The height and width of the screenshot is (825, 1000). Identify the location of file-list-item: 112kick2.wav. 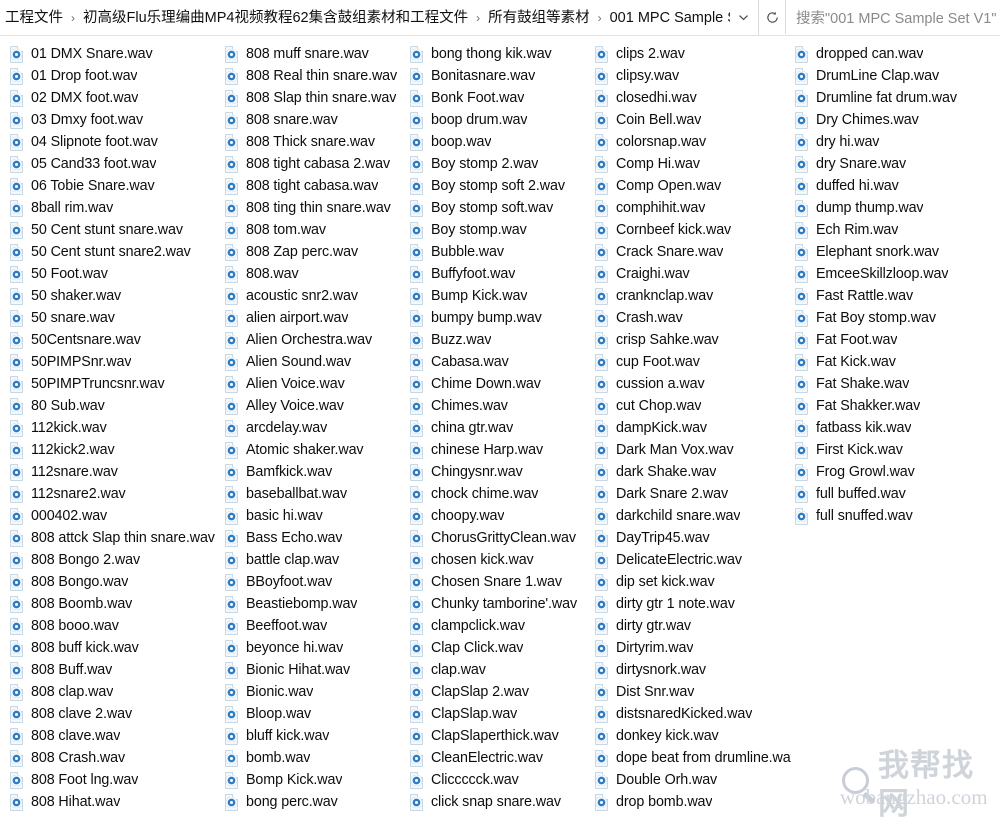
(117, 450).